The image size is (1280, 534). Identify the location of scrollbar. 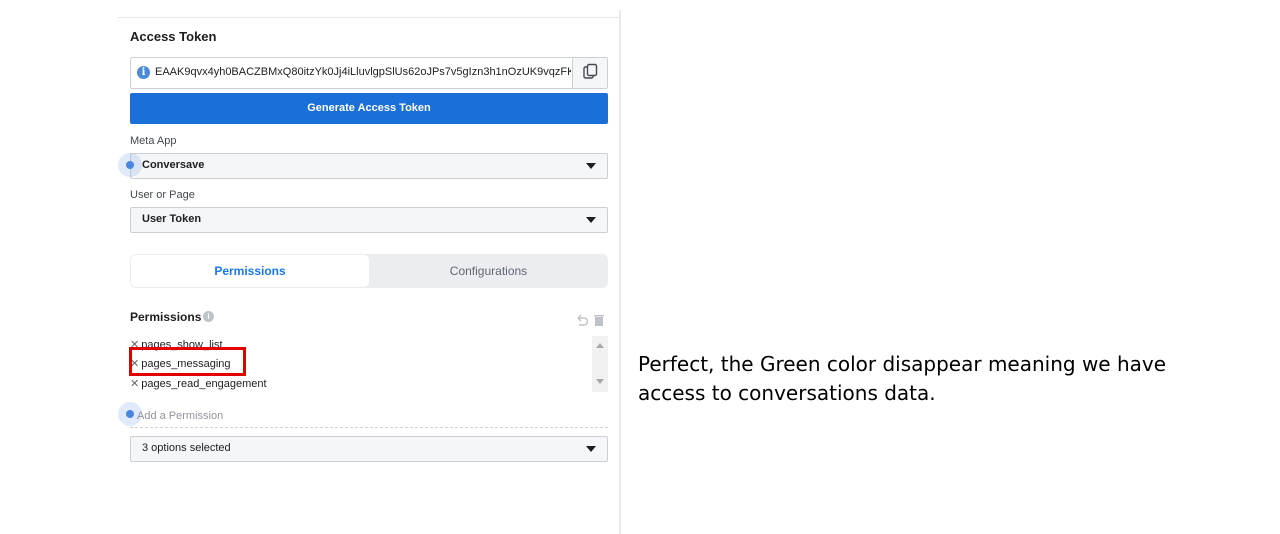
(600, 364).